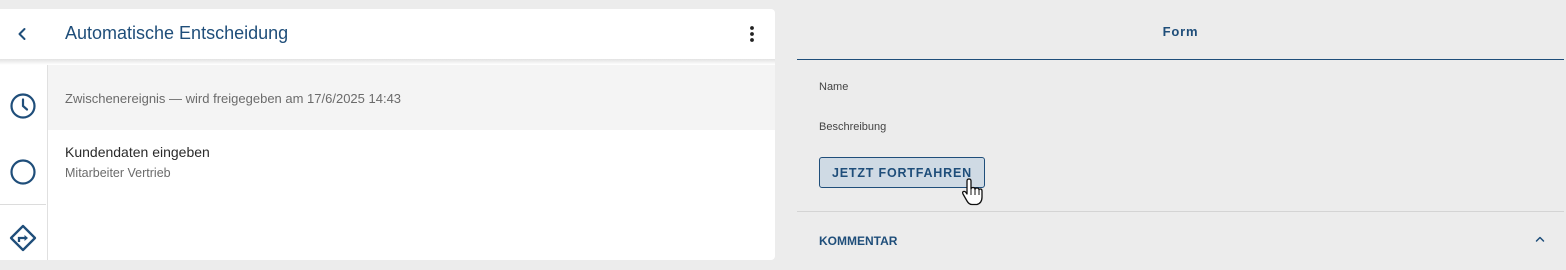 The height and width of the screenshot is (270, 1566). I want to click on description-label: Beschreibung, so click(853, 127).